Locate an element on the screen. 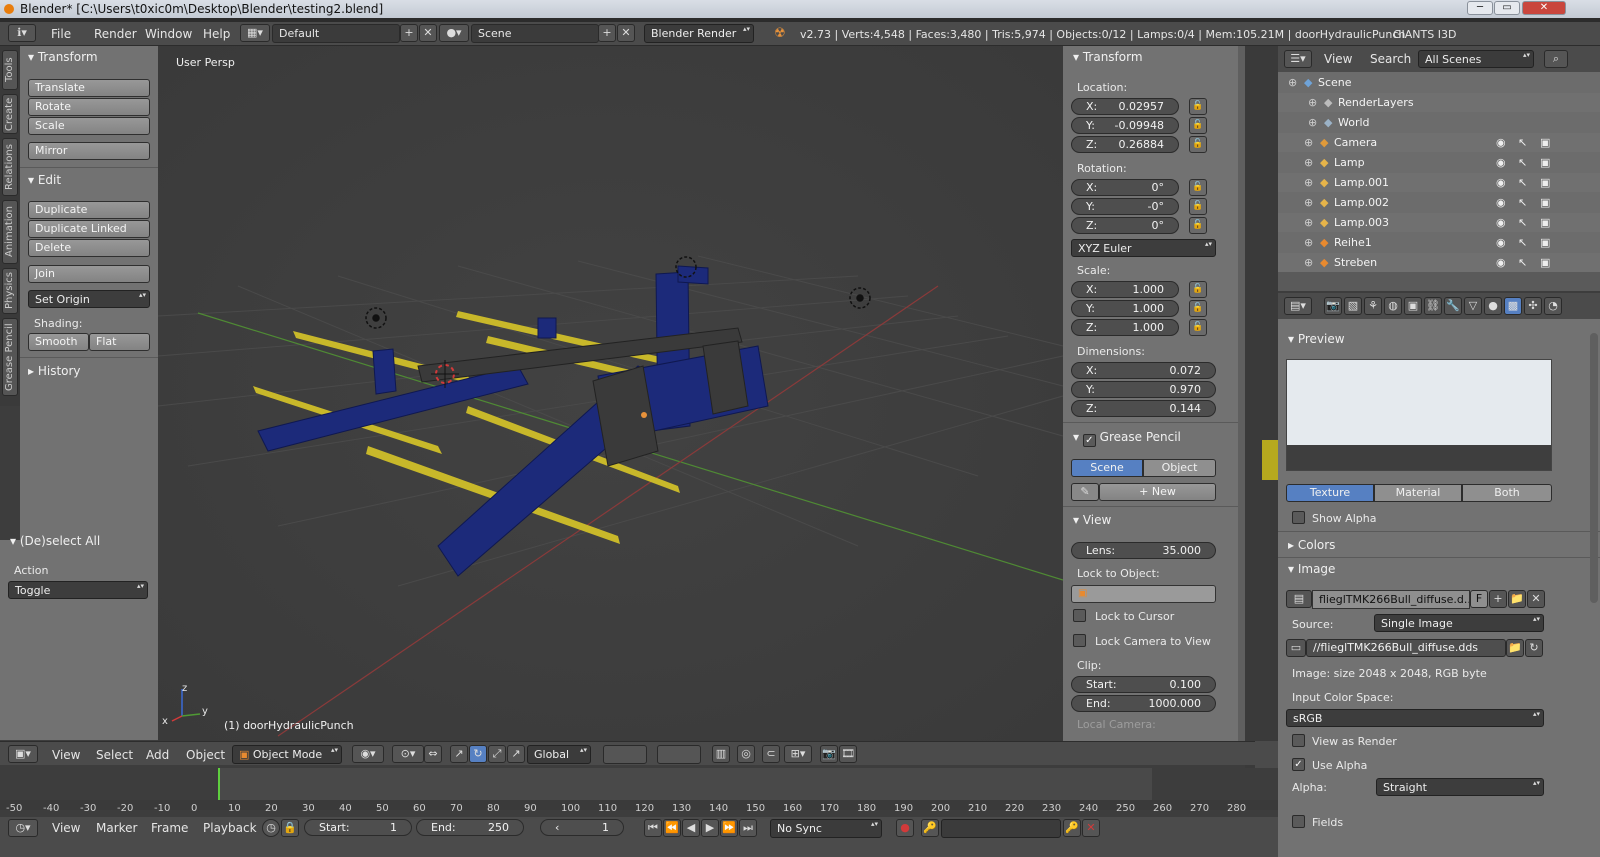 This screenshot has width=1600, height=857. select-menu: Select is located at coordinates (114, 755).